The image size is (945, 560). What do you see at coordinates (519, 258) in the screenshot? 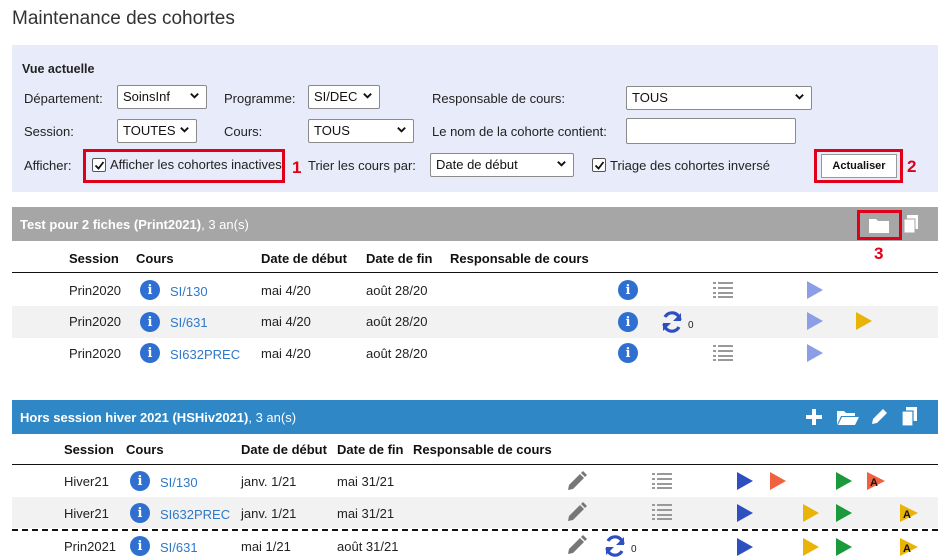
I see `col-responsable: Responsable de cours` at bounding box center [519, 258].